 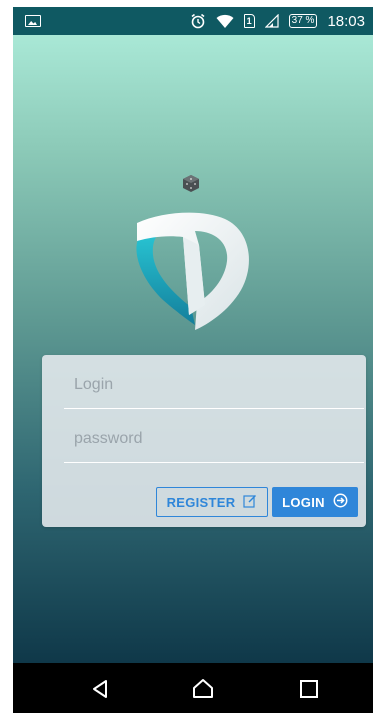 I want to click on password-input, so click(x=214, y=439).